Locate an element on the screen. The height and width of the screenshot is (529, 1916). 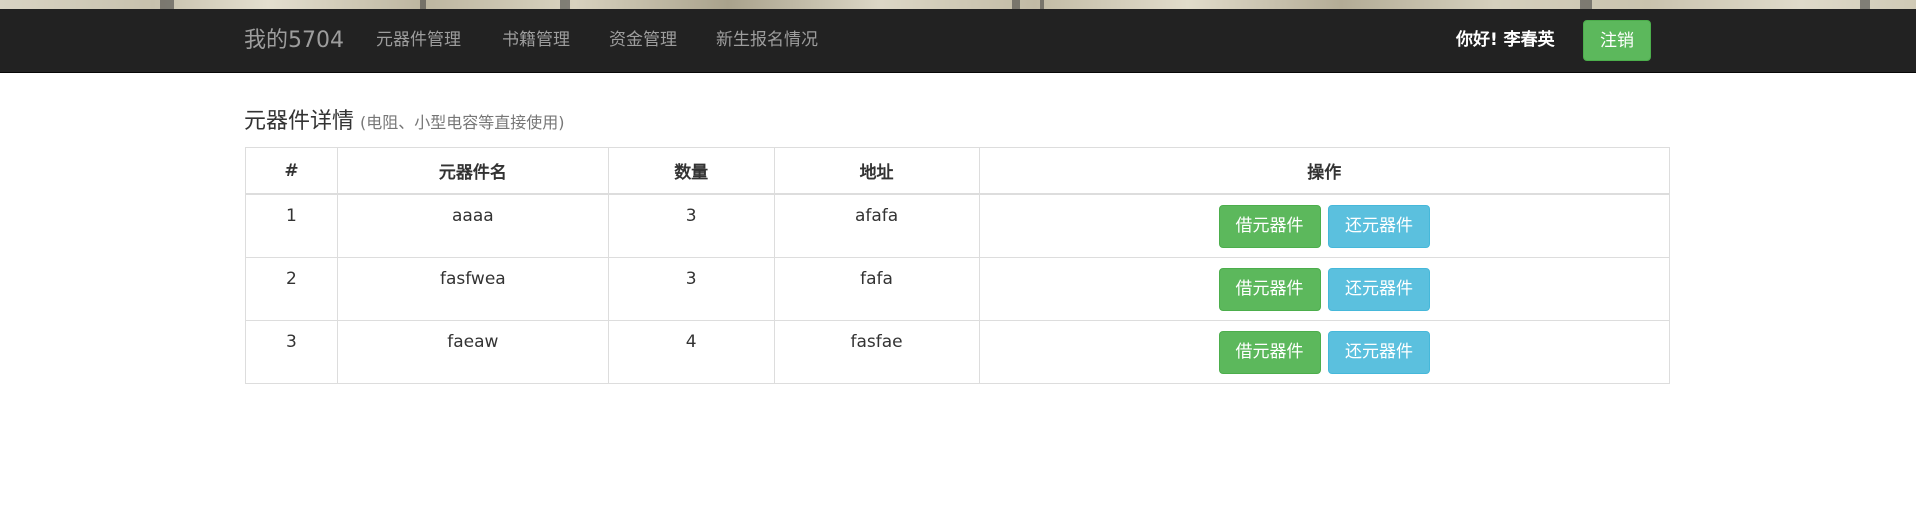
nav-link-books: 书籍管理 is located at coordinates (536, 40).